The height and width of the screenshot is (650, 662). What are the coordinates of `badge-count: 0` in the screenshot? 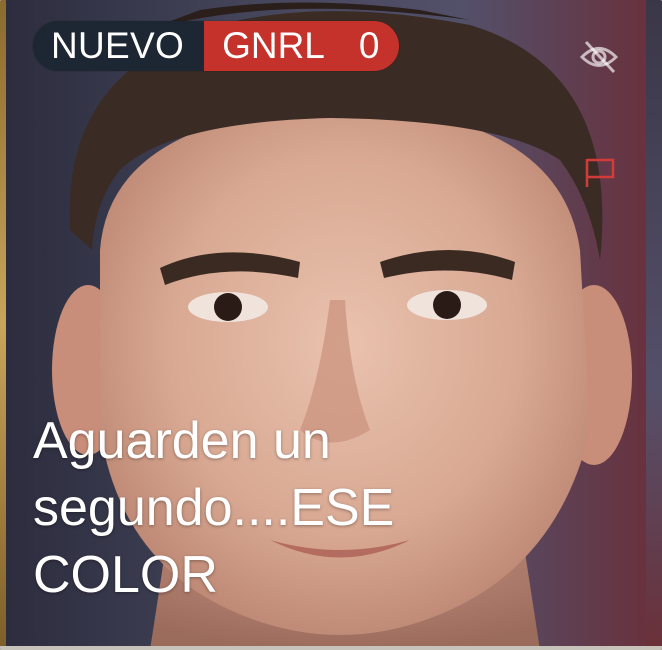 It's located at (369, 45).